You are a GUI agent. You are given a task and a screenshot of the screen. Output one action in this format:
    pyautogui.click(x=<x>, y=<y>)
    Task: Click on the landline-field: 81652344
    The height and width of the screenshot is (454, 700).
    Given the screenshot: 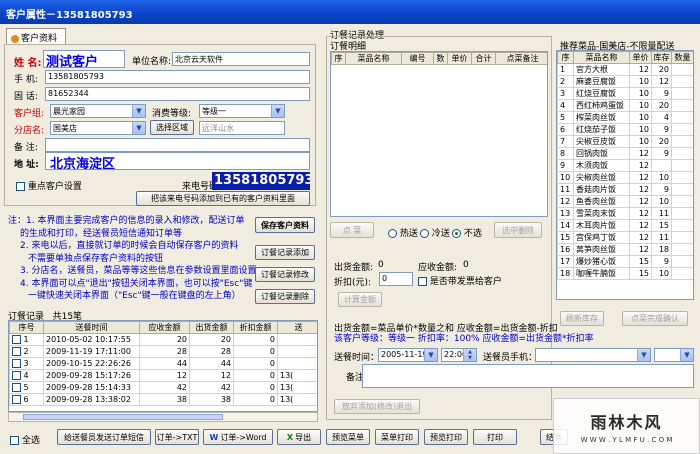 What is the action you would take?
    pyautogui.click(x=177, y=94)
    